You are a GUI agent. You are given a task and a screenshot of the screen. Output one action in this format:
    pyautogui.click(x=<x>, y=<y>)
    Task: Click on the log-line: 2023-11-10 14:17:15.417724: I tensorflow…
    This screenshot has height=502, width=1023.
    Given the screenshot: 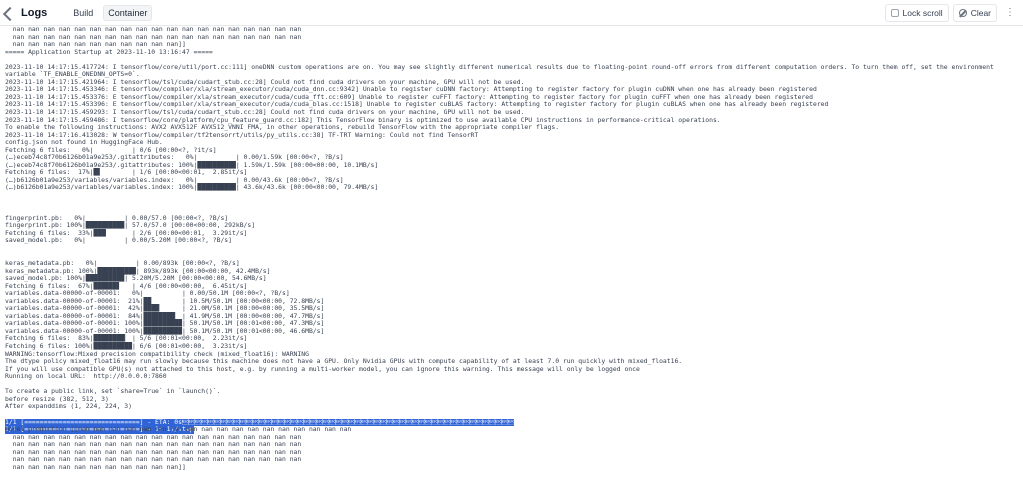 What is the action you would take?
    pyautogui.click(x=499, y=66)
    